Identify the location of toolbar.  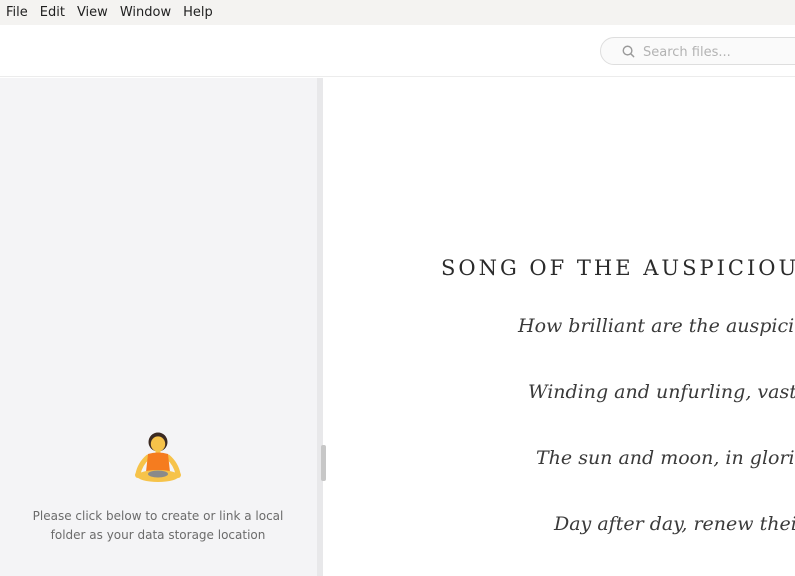
(397, 51).